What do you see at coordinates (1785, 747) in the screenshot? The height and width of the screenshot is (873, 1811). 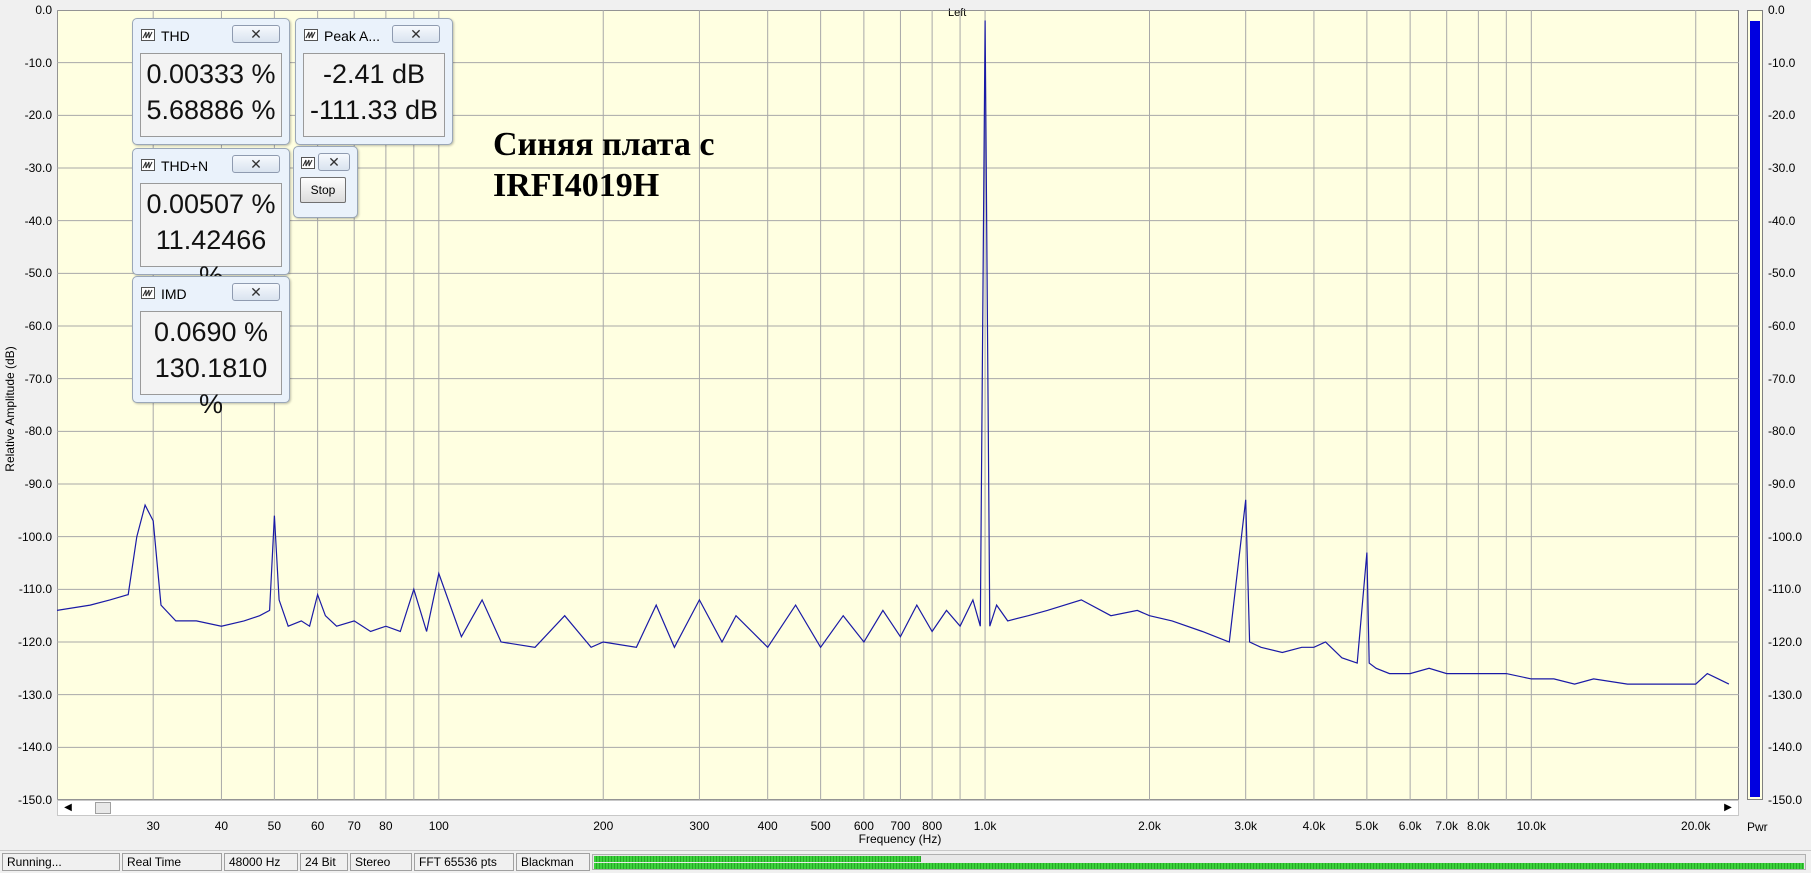 I see `power-tick-label: -140.0` at bounding box center [1785, 747].